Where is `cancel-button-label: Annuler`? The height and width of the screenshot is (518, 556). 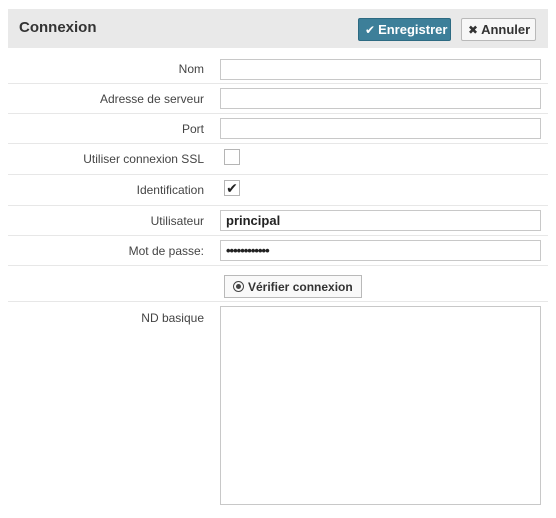
cancel-button-label: Annuler is located at coordinates (506, 29).